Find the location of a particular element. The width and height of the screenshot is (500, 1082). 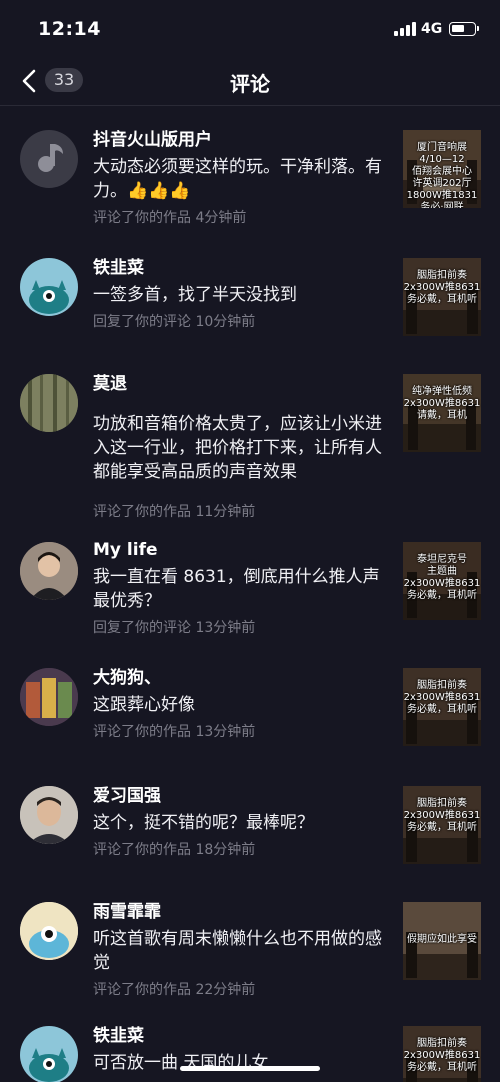

comment-text: 这跟葬心好像 is located at coordinates (144, 705).